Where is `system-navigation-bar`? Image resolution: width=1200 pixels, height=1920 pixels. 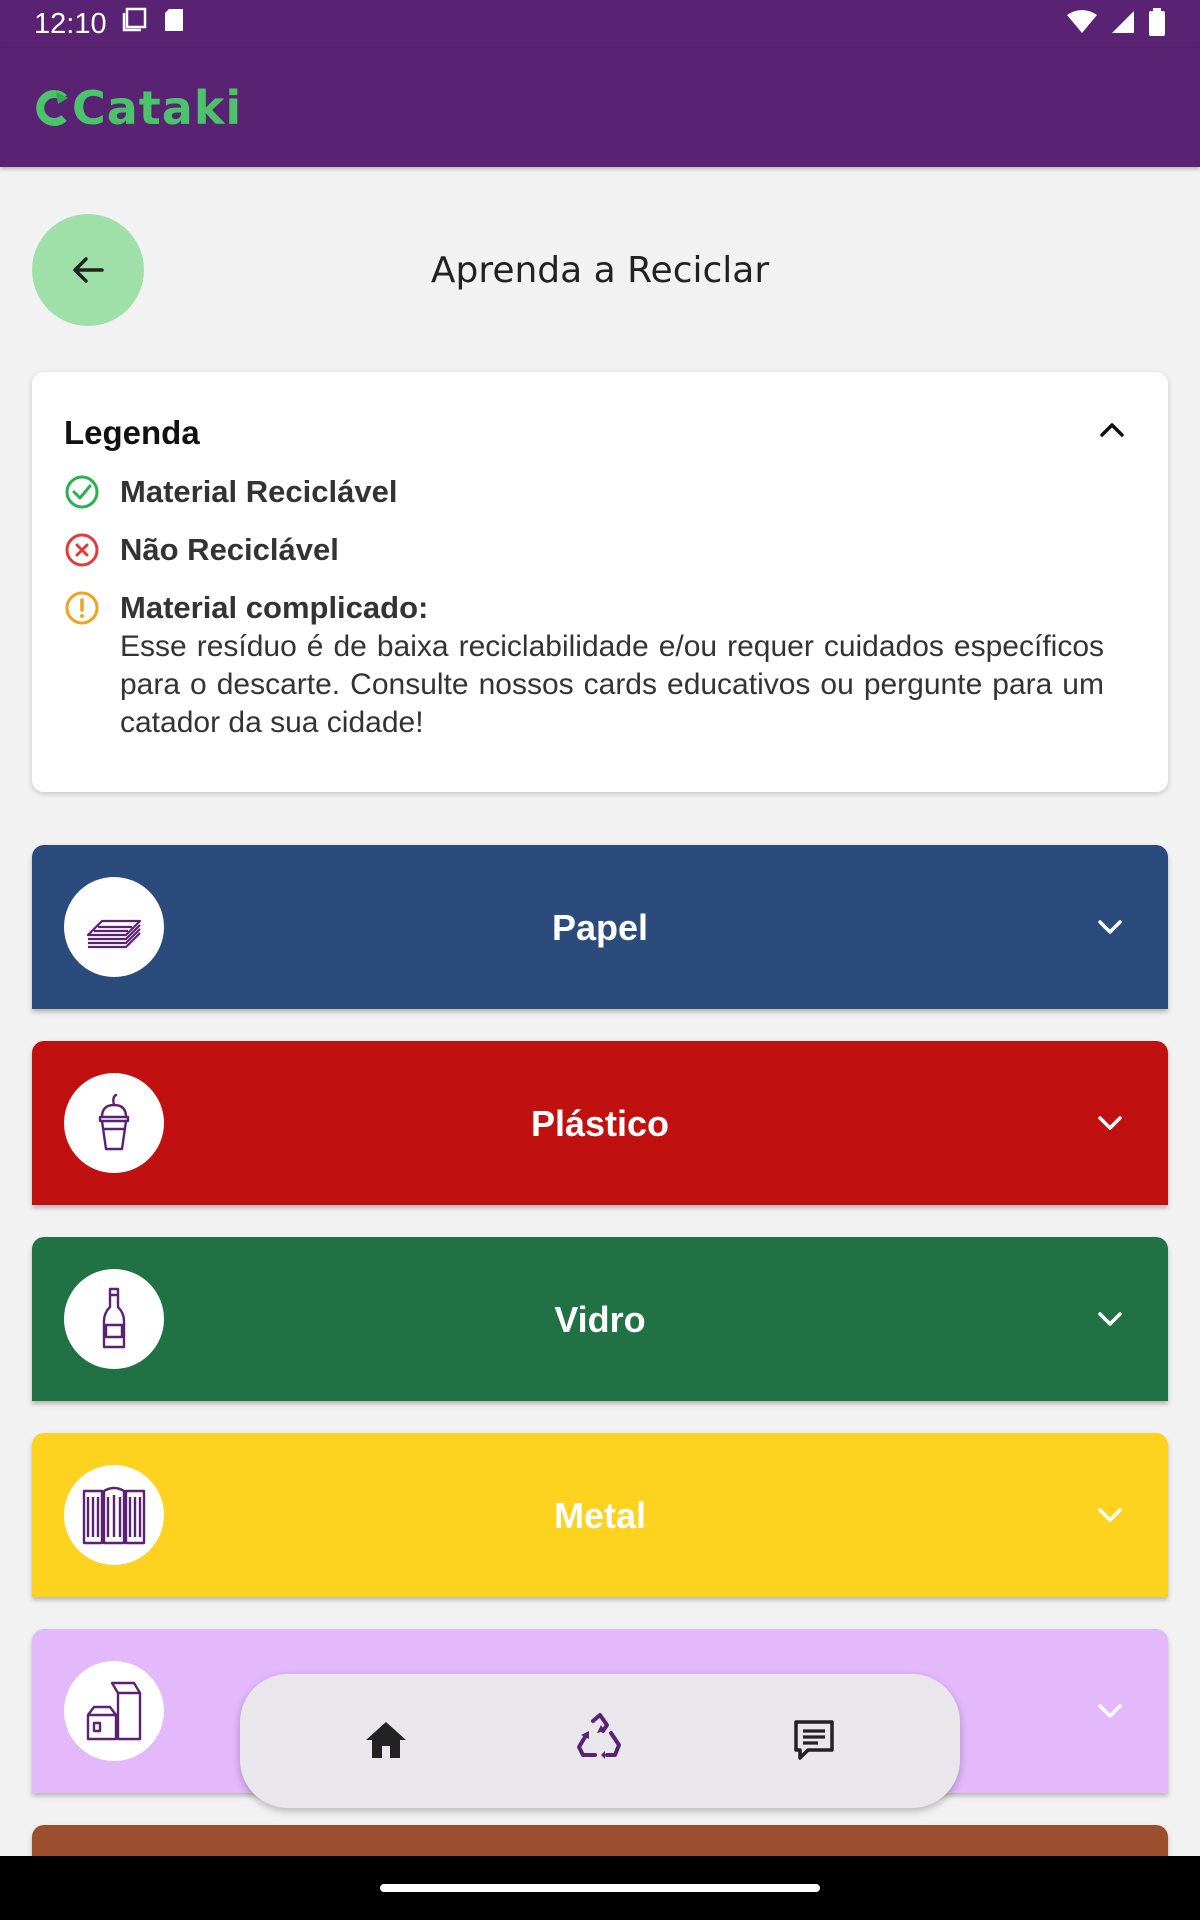 system-navigation-bar is located at coordinates (600, 1888).